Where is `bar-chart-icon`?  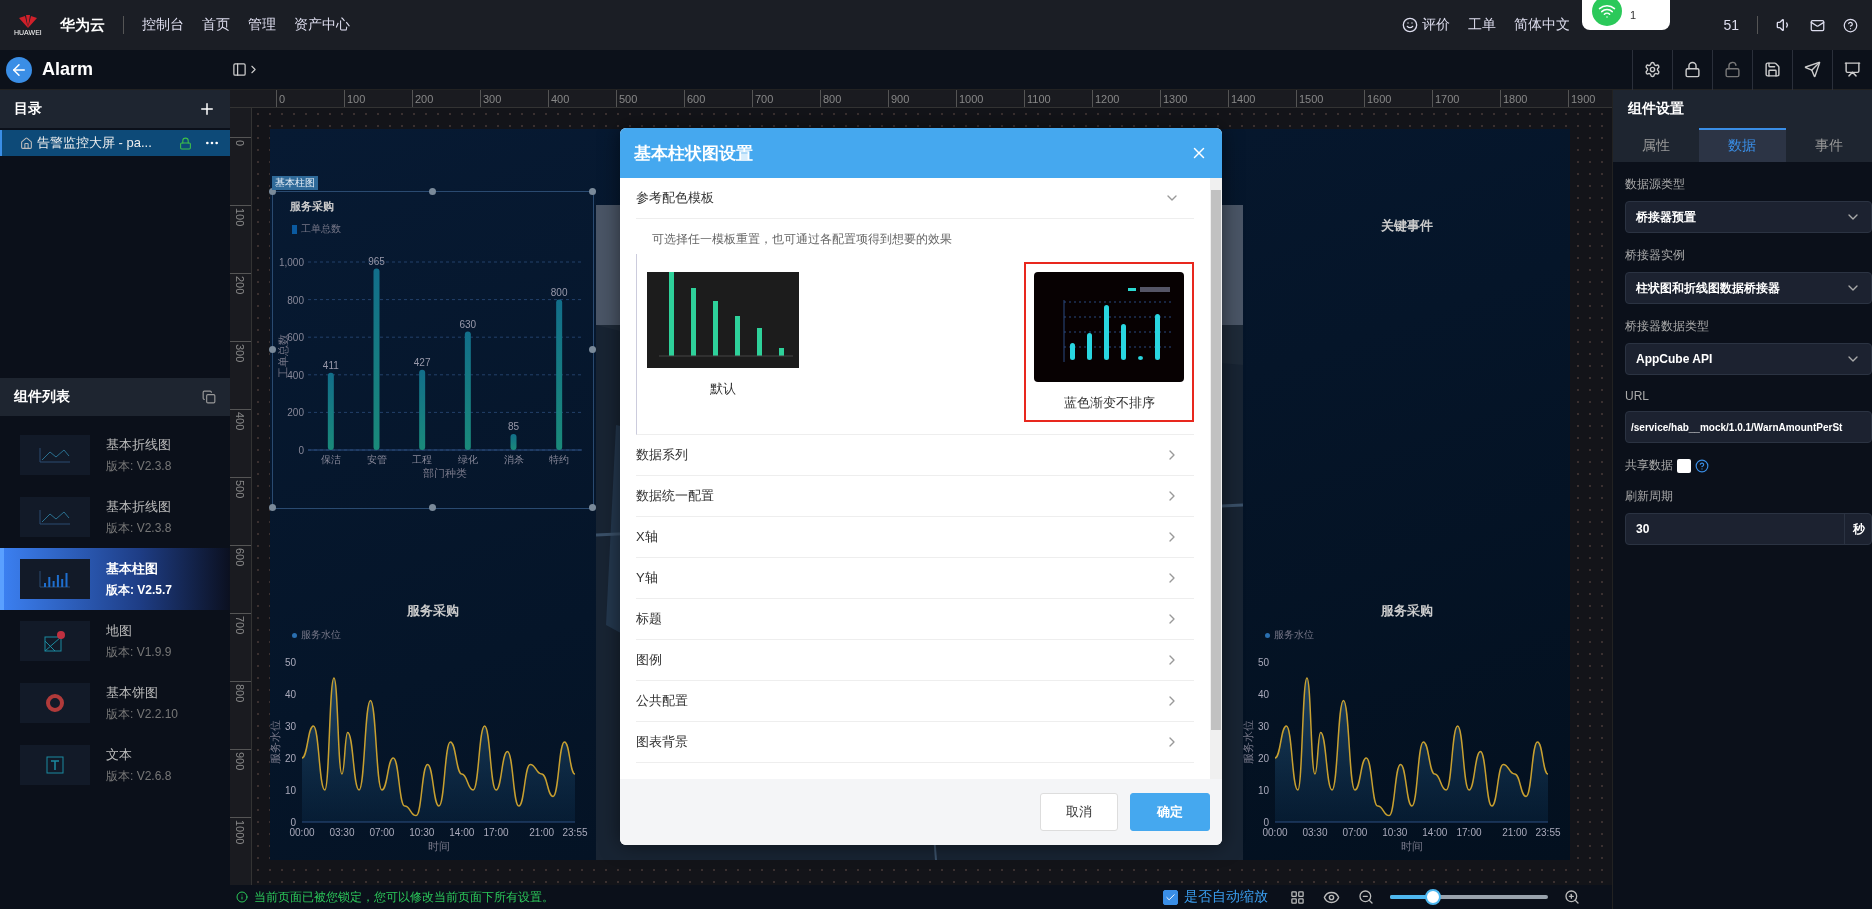
bar-chart-icon is located at coordinates (55, 579).